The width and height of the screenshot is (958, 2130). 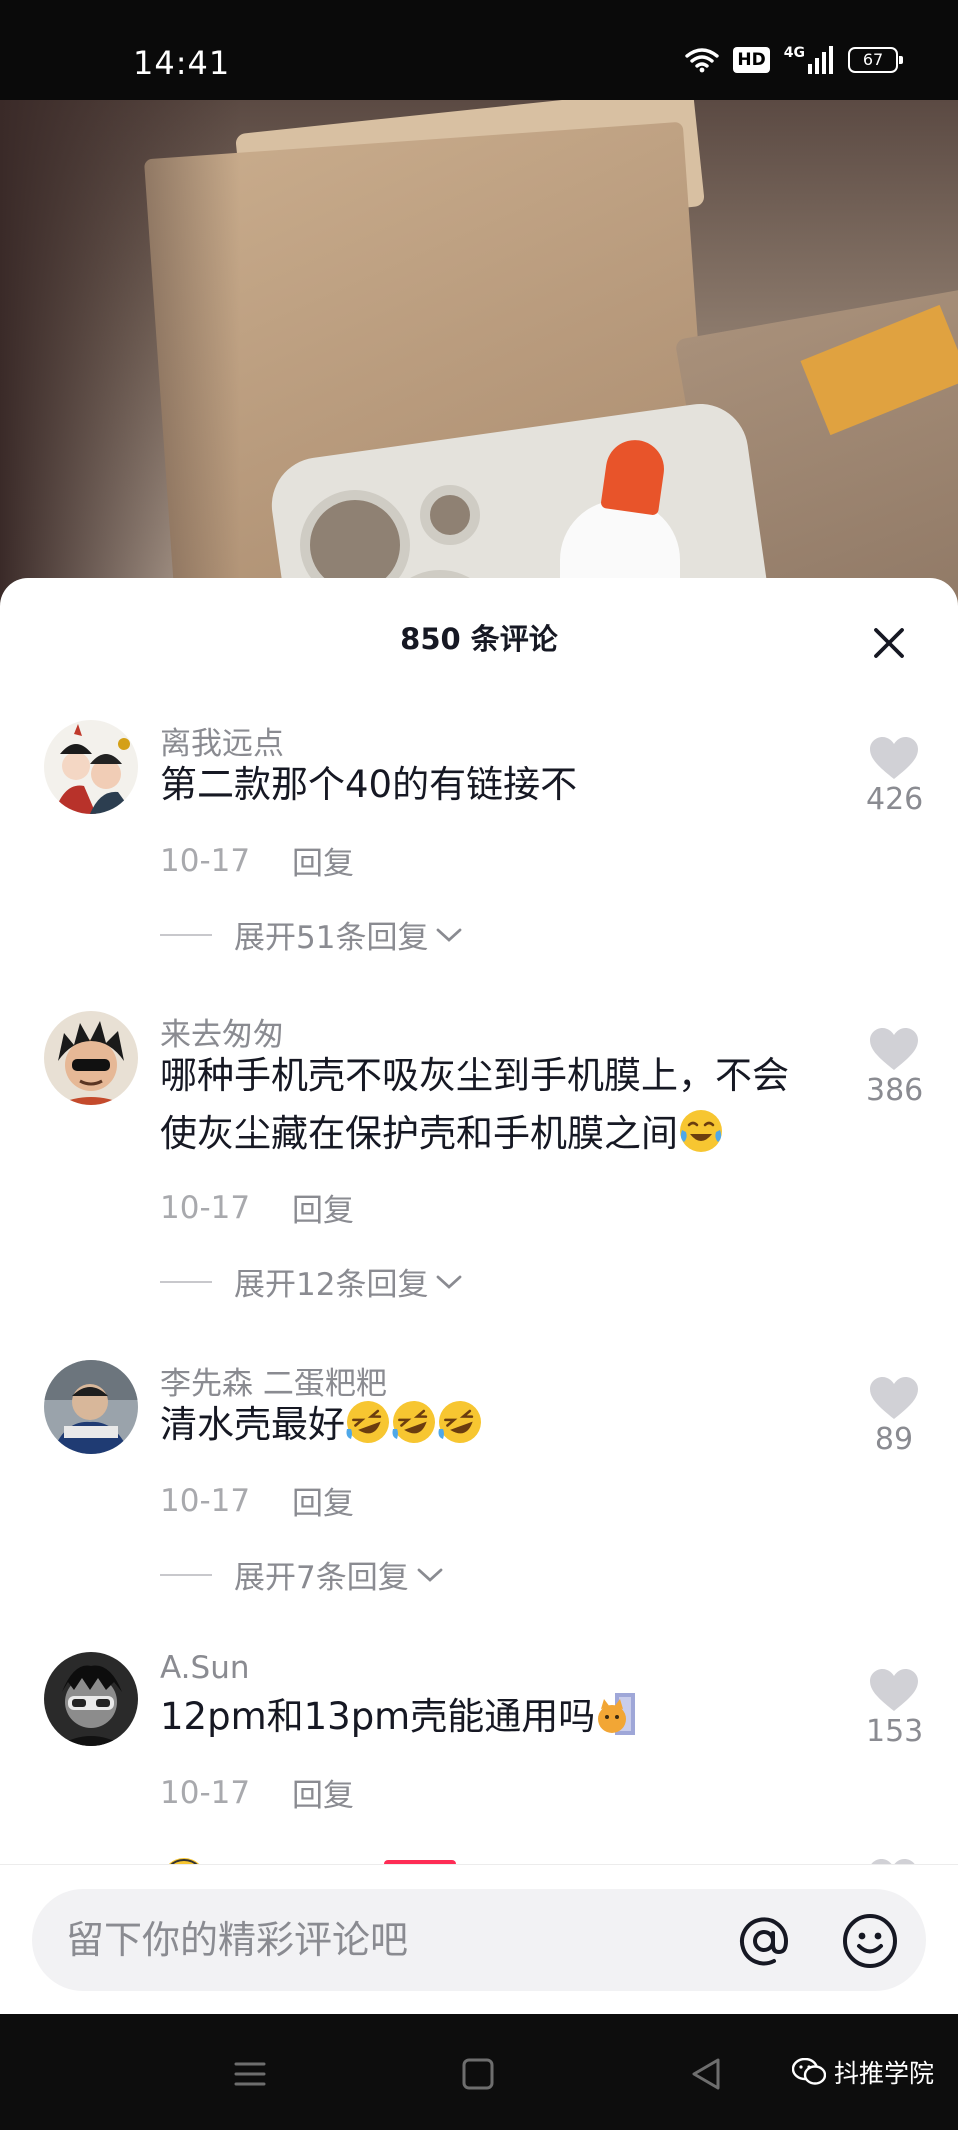 I want to click on comment-input-container, so click(x=479, y=1940).